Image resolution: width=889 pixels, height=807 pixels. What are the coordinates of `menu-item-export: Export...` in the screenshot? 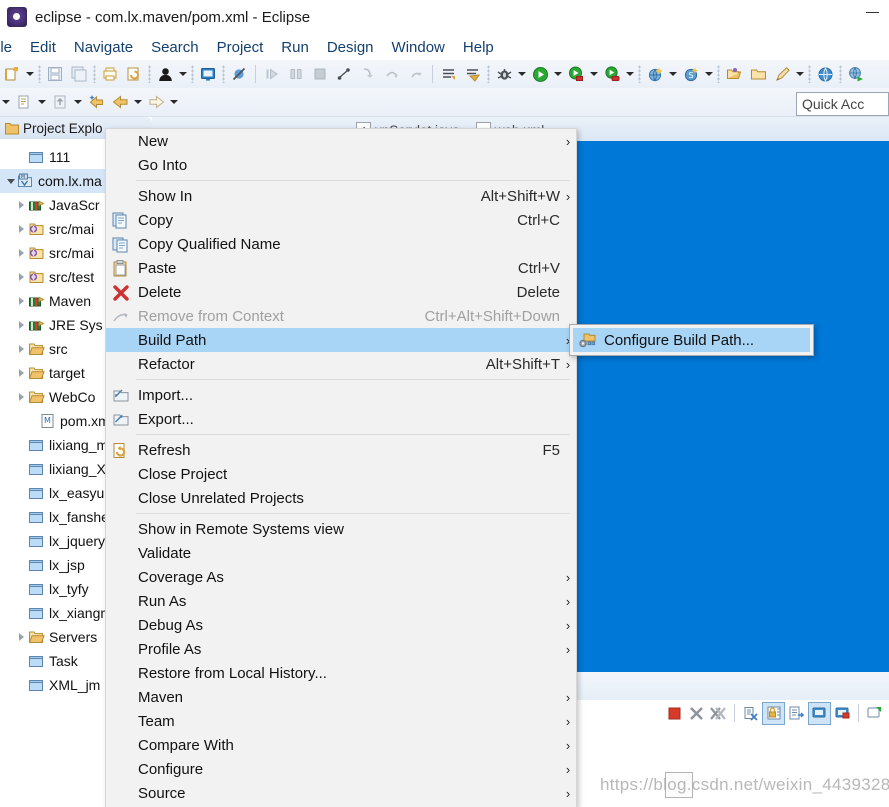 It's located at (341, 419).